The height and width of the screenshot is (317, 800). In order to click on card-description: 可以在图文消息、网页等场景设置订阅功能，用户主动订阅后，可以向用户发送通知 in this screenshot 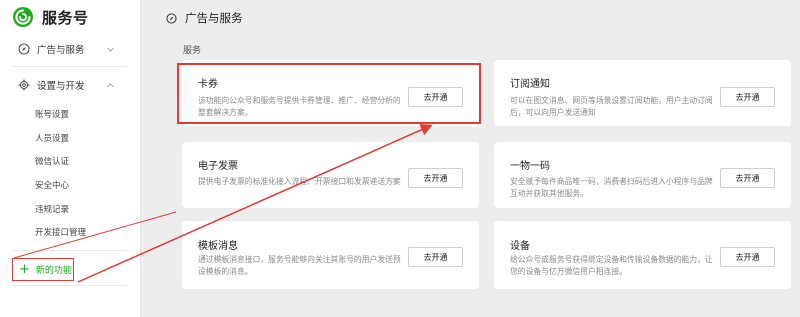, I will do `click(611, 106)`.